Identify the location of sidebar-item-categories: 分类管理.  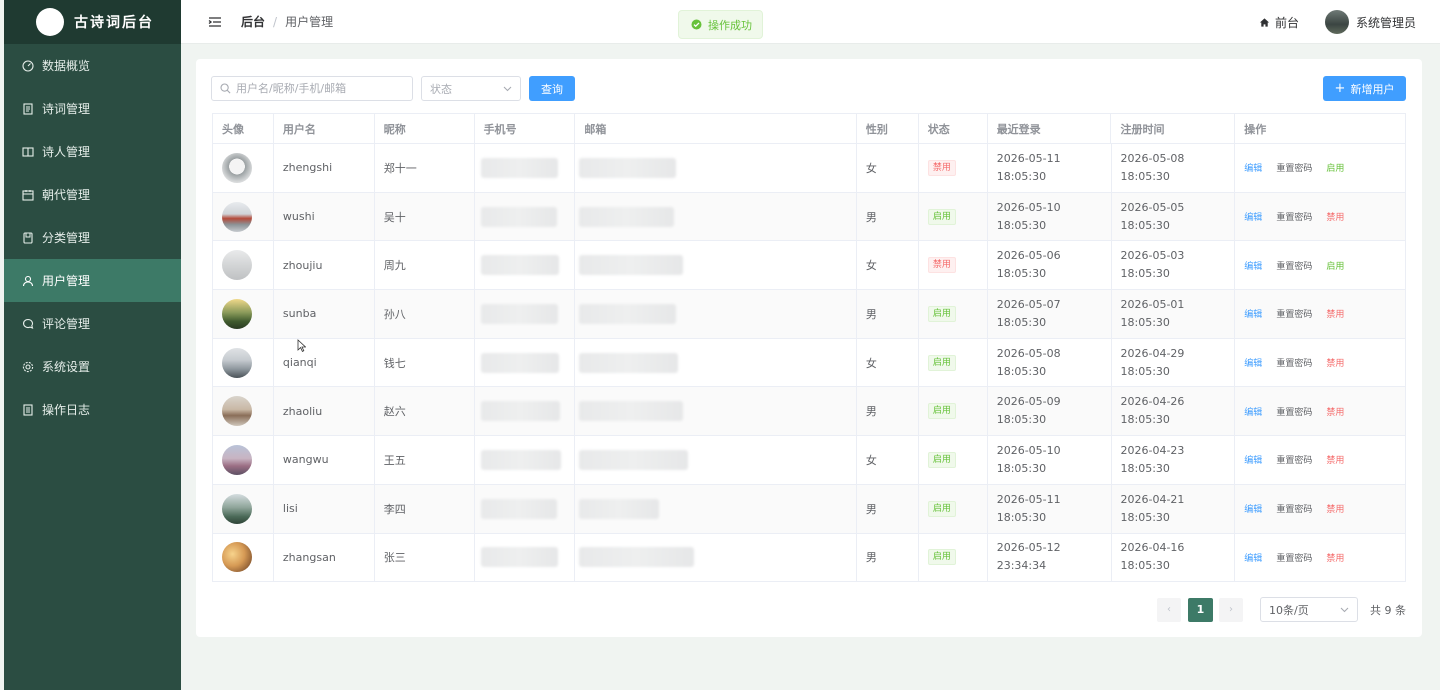
(92, 237).